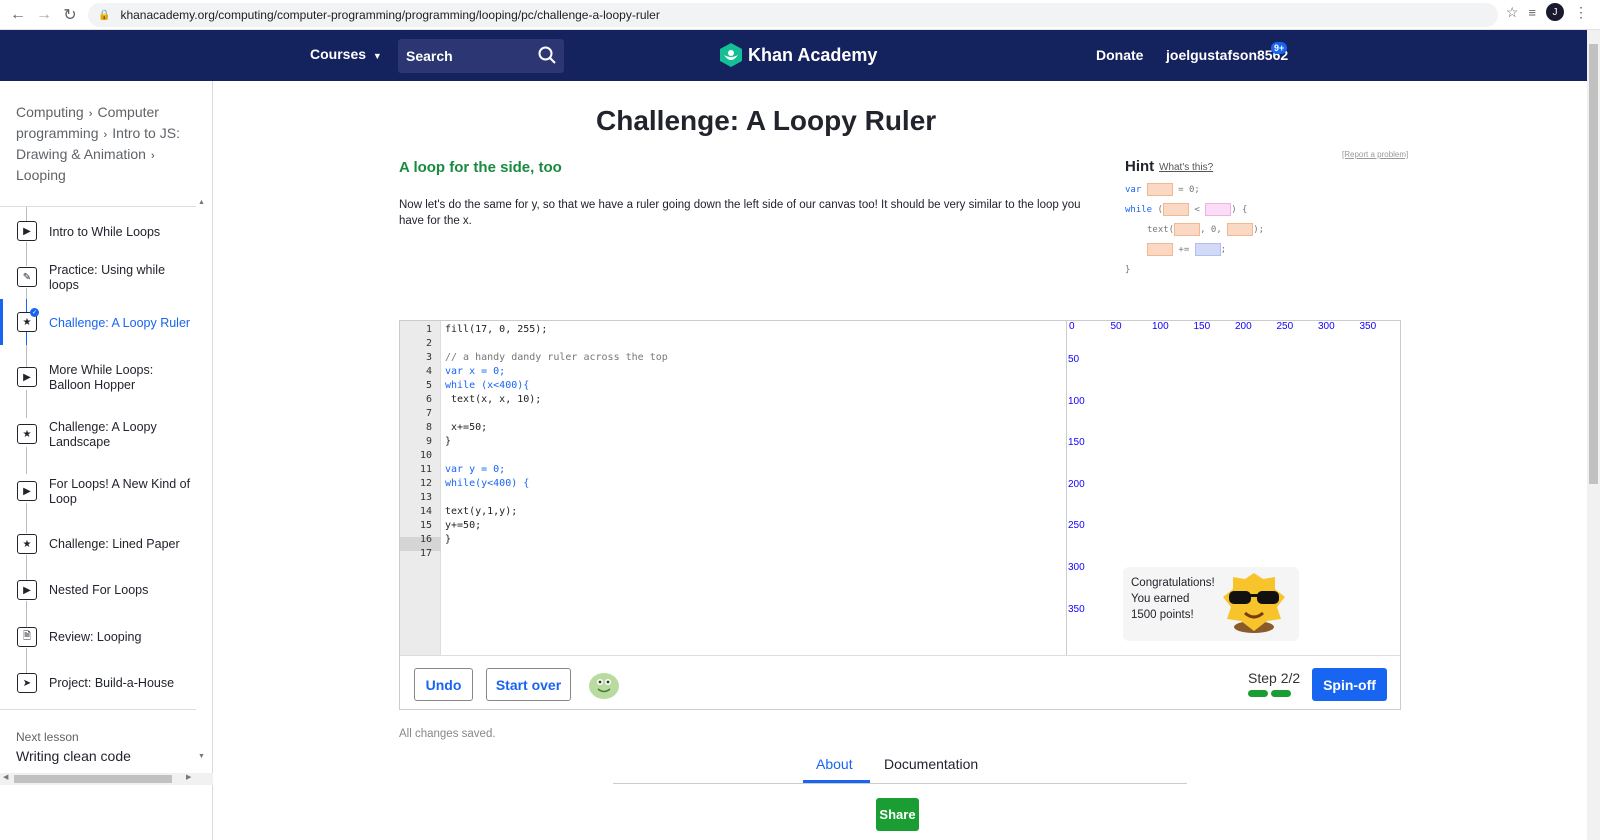 This screenshot has width=1600, height=840. What do you see at coordinates (98, 736) in the screenshot?
I see `next-lesson-link: Next lesson Writing clean code` at bounding box center [98, 736].